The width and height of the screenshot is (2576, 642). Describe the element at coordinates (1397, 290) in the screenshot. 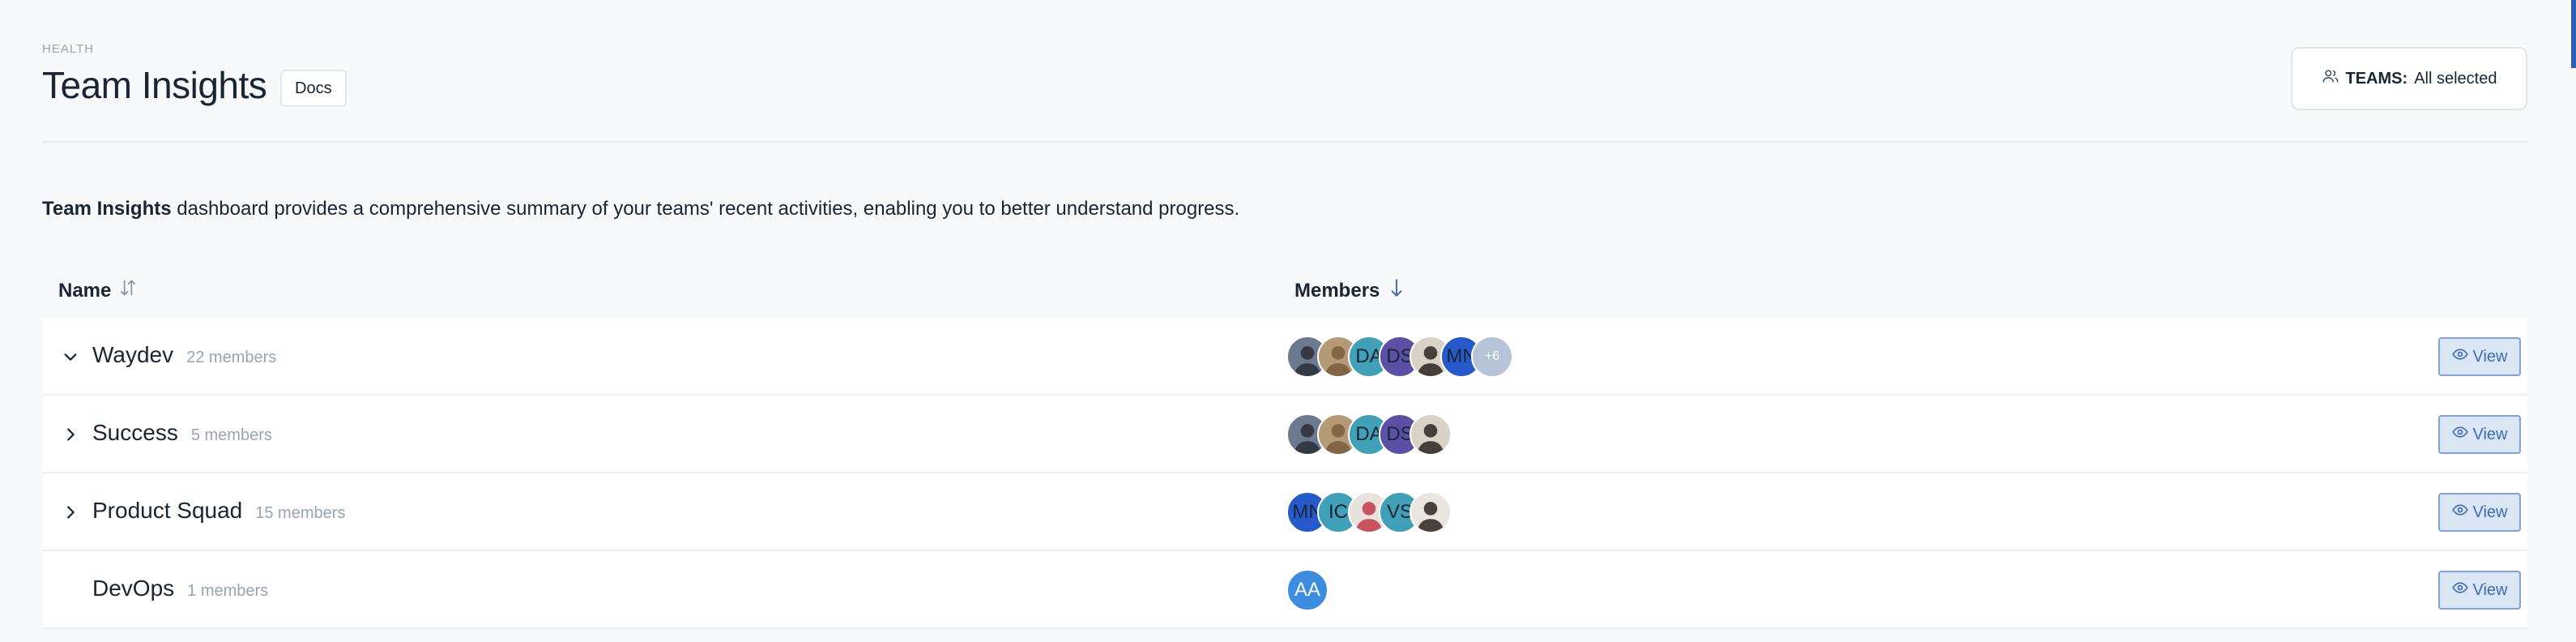

I see `sort-descending-icon` at that location.